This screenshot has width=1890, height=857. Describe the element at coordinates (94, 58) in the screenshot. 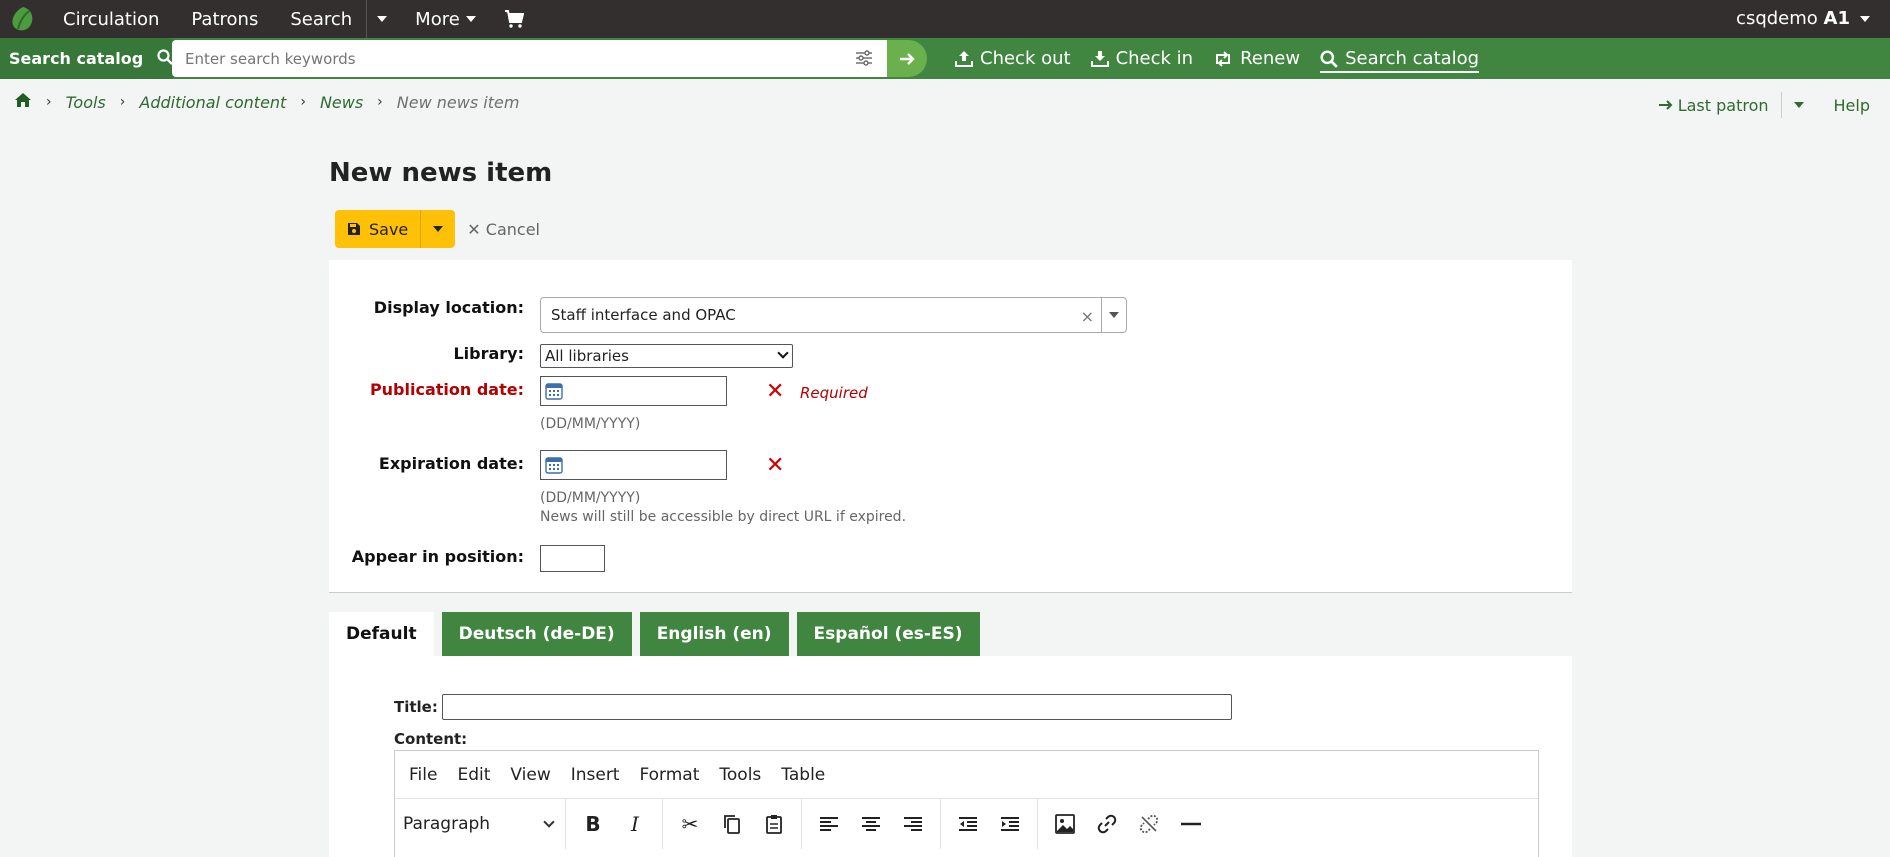

I see `search-type-toggle: Search catalog` at that location.